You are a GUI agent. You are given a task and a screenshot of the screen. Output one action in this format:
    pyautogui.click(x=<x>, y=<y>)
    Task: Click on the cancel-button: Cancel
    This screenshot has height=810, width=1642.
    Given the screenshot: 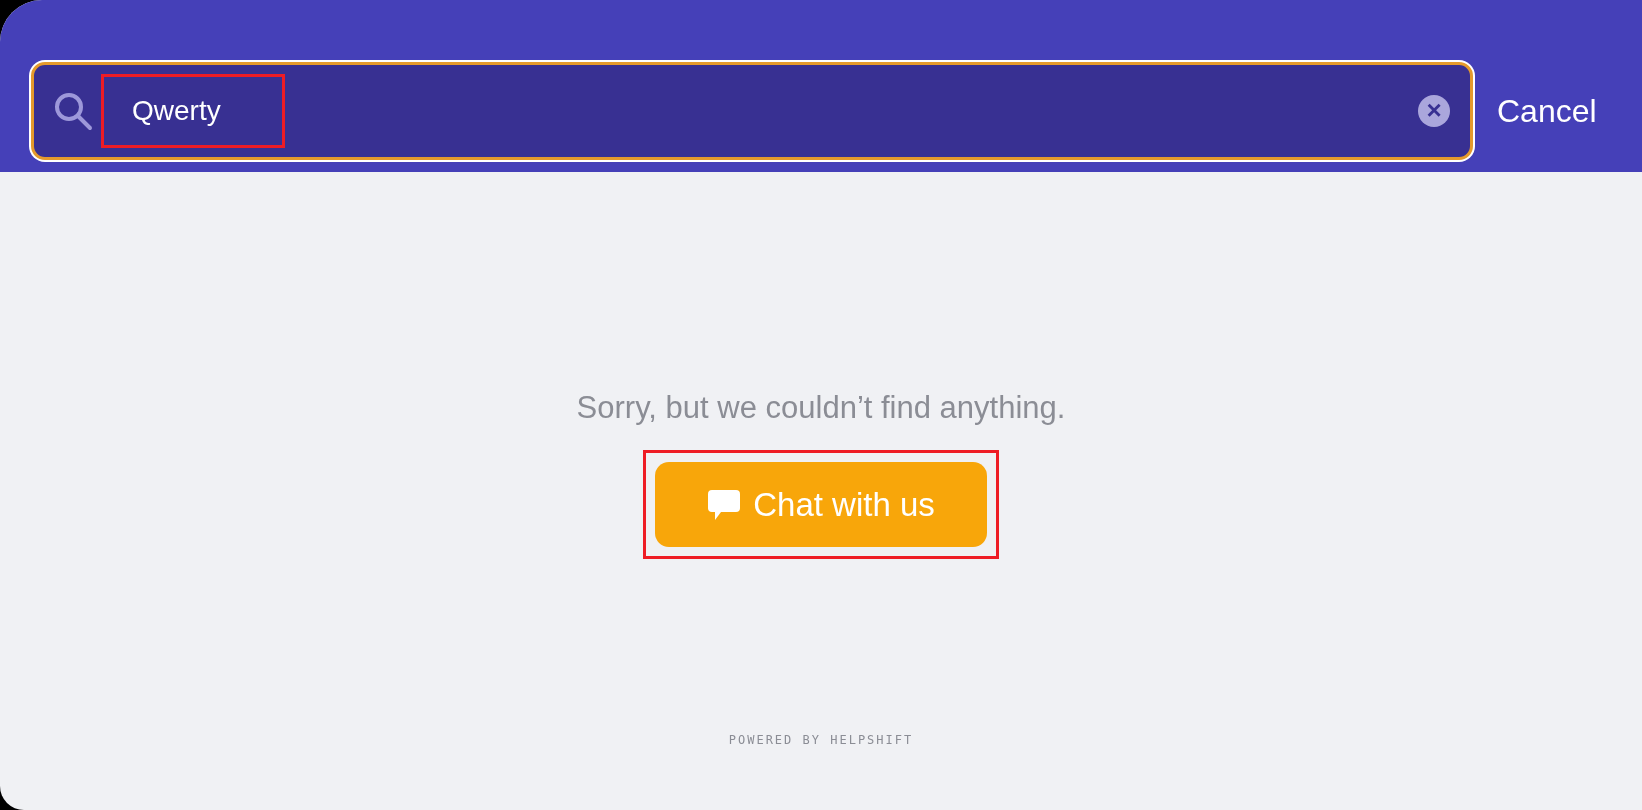 What is the action you would take?
    pyautogui.click(x=1547, y=111)
    